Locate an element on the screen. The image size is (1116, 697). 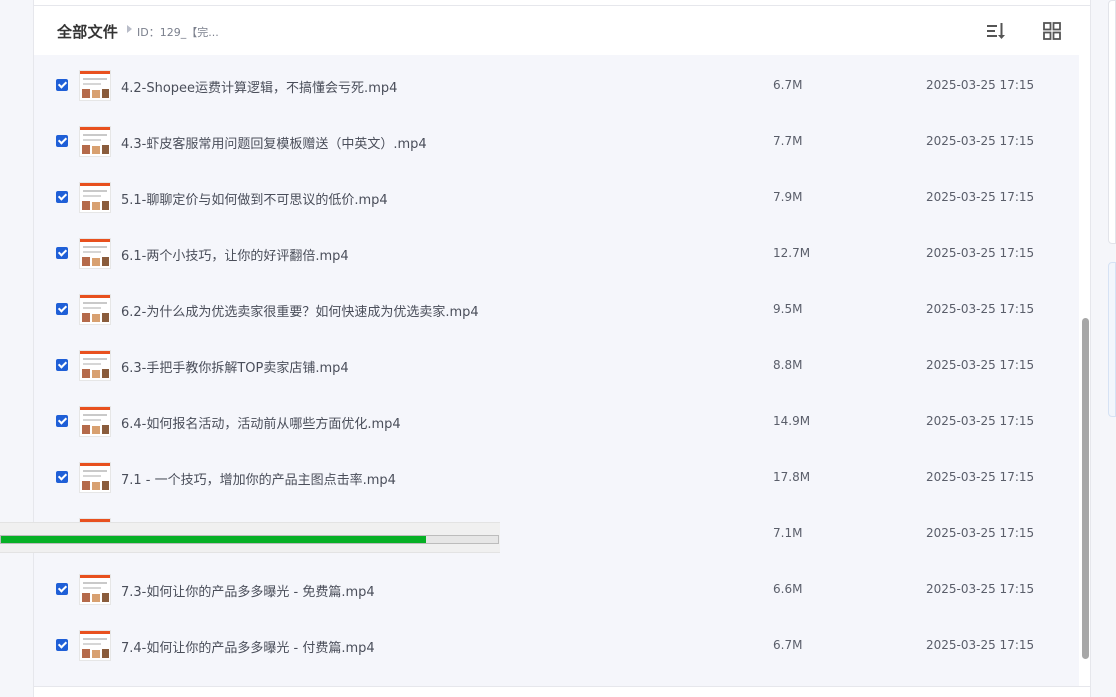
file-name: 6.2-为什么成为优选卖家很重要？如何快速成为优选卖家.mp4 is located at coordinates (300, 310).